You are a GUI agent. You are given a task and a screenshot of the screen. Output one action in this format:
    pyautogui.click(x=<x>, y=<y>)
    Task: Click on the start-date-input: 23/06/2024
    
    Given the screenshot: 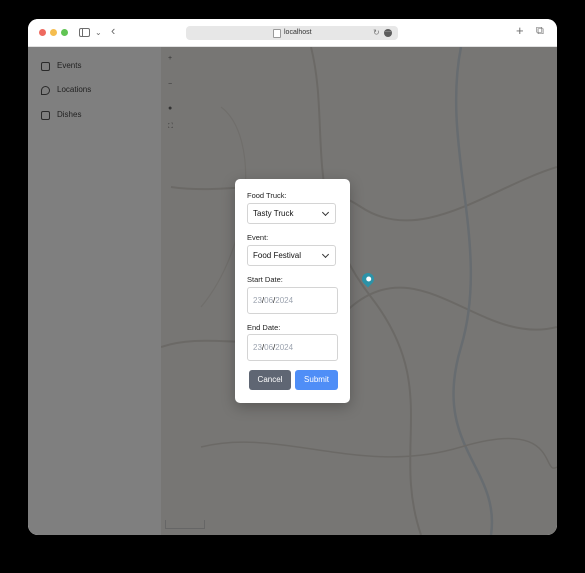 What is the action you would take?
    pyautogui.click(x=292, y=300)
    